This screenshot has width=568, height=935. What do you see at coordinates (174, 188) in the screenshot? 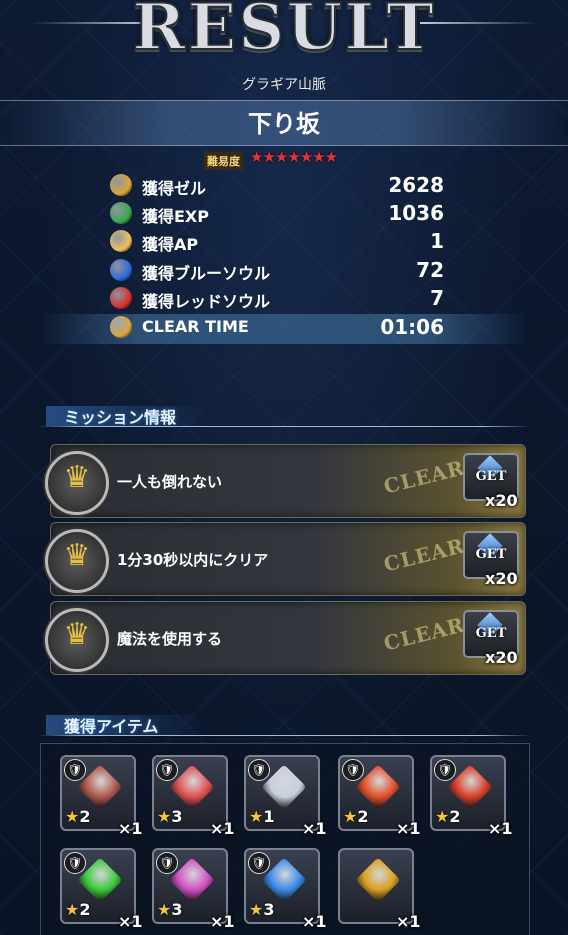
I see `stat-label: 獲得ゼル` at bounding box center [174, 188].